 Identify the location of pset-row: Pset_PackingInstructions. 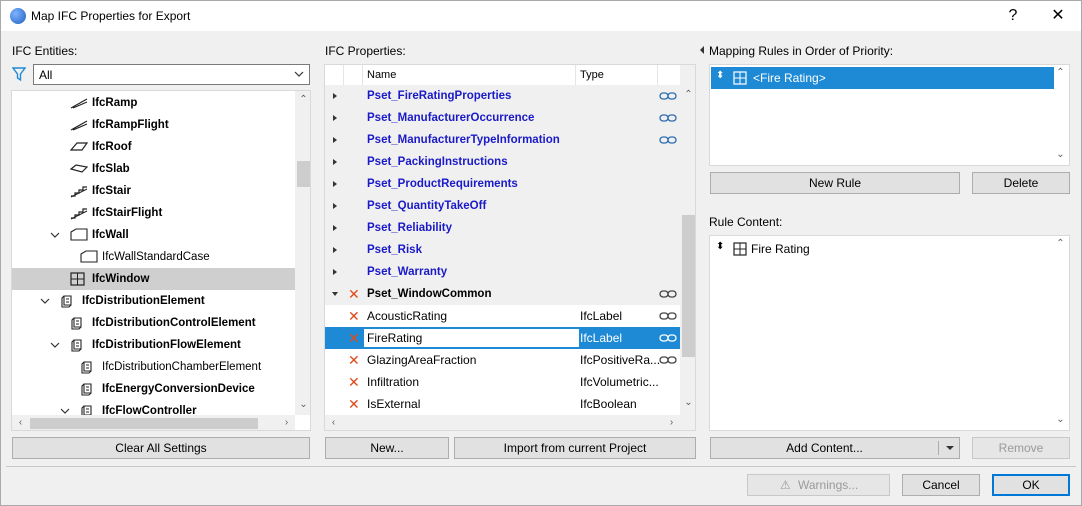
(502, 162).